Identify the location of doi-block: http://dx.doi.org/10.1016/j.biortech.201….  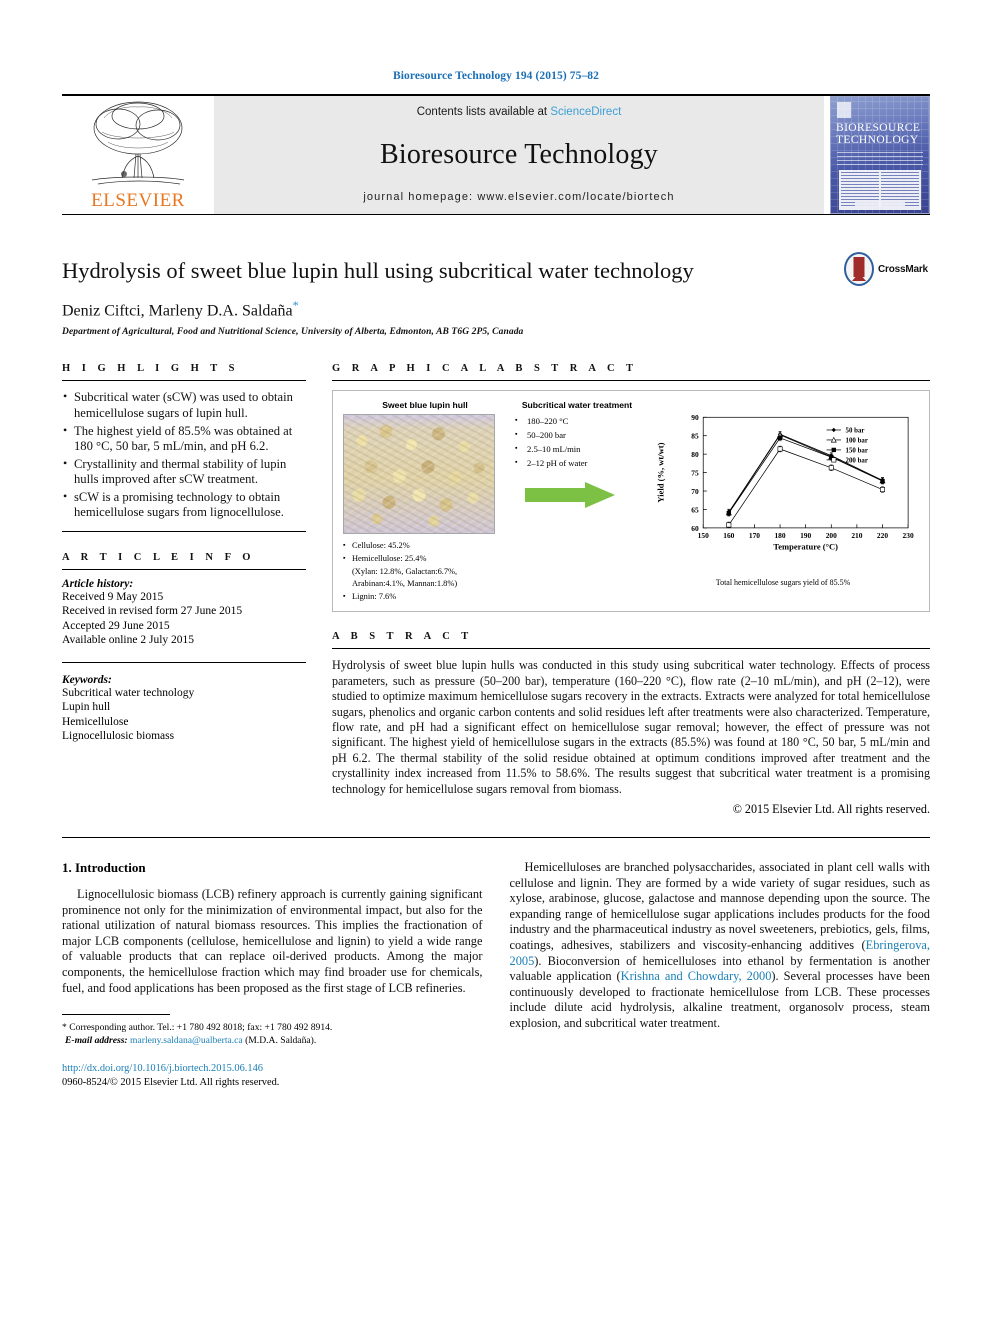
(272, 1075).